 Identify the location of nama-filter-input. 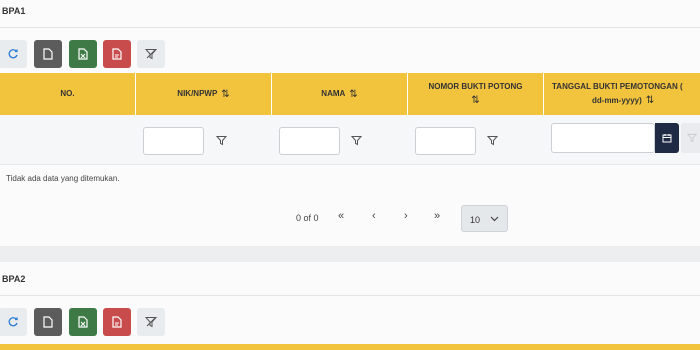
(309, 141).